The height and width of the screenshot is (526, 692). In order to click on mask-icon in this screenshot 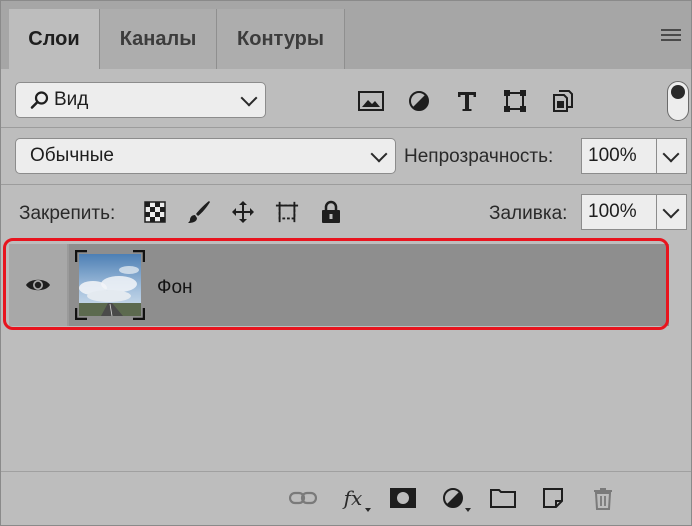, I will do `click(403, 498)`.